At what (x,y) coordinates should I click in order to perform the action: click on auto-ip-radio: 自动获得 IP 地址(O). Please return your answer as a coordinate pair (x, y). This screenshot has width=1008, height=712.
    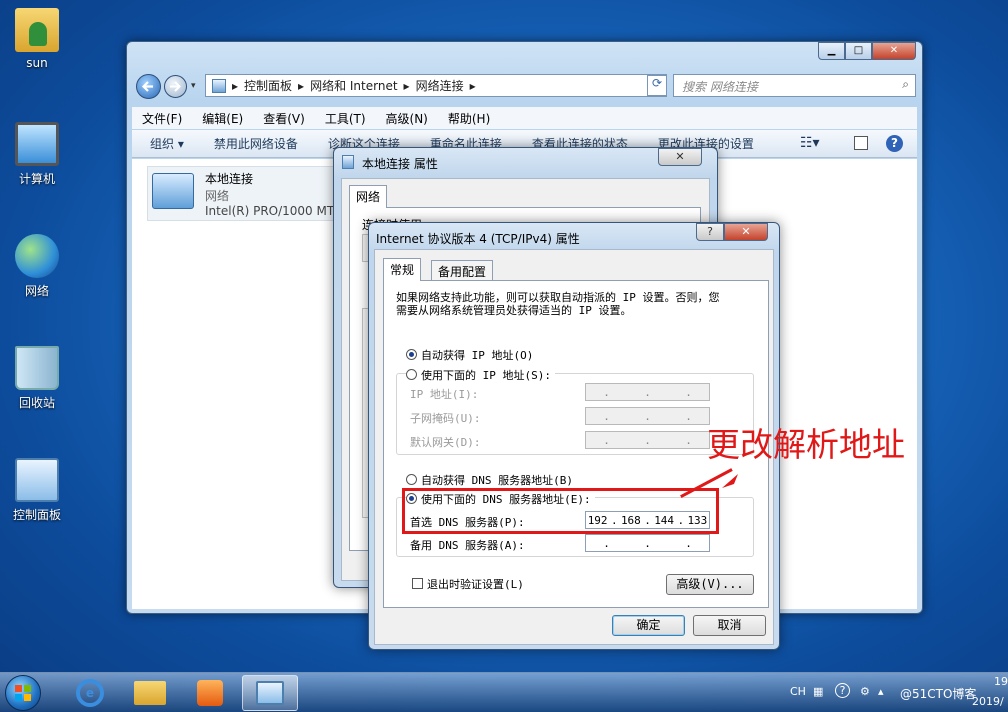
    Looking at the image, I should click on (469, 355).